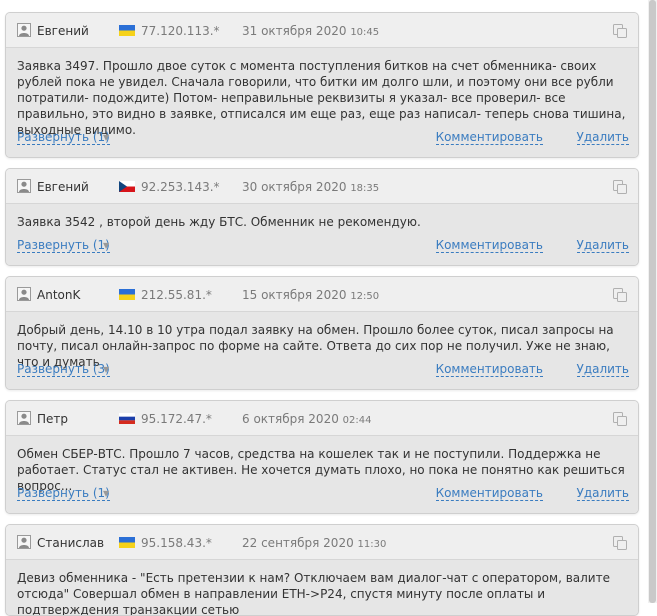 The width and height of the screenshot is (657, 616). I want to click on time-text: 10:45, so click(365, 32).